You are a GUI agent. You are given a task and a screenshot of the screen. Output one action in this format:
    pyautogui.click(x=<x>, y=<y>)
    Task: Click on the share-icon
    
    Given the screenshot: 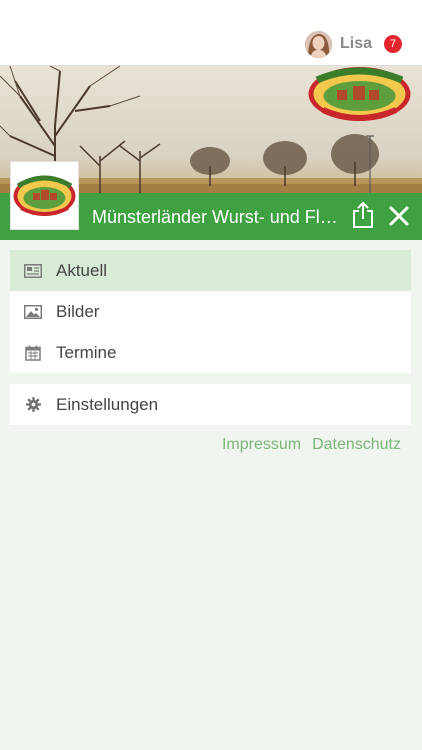 What is the action you would take?
    pyautogui.click(x=363, y=215)
    